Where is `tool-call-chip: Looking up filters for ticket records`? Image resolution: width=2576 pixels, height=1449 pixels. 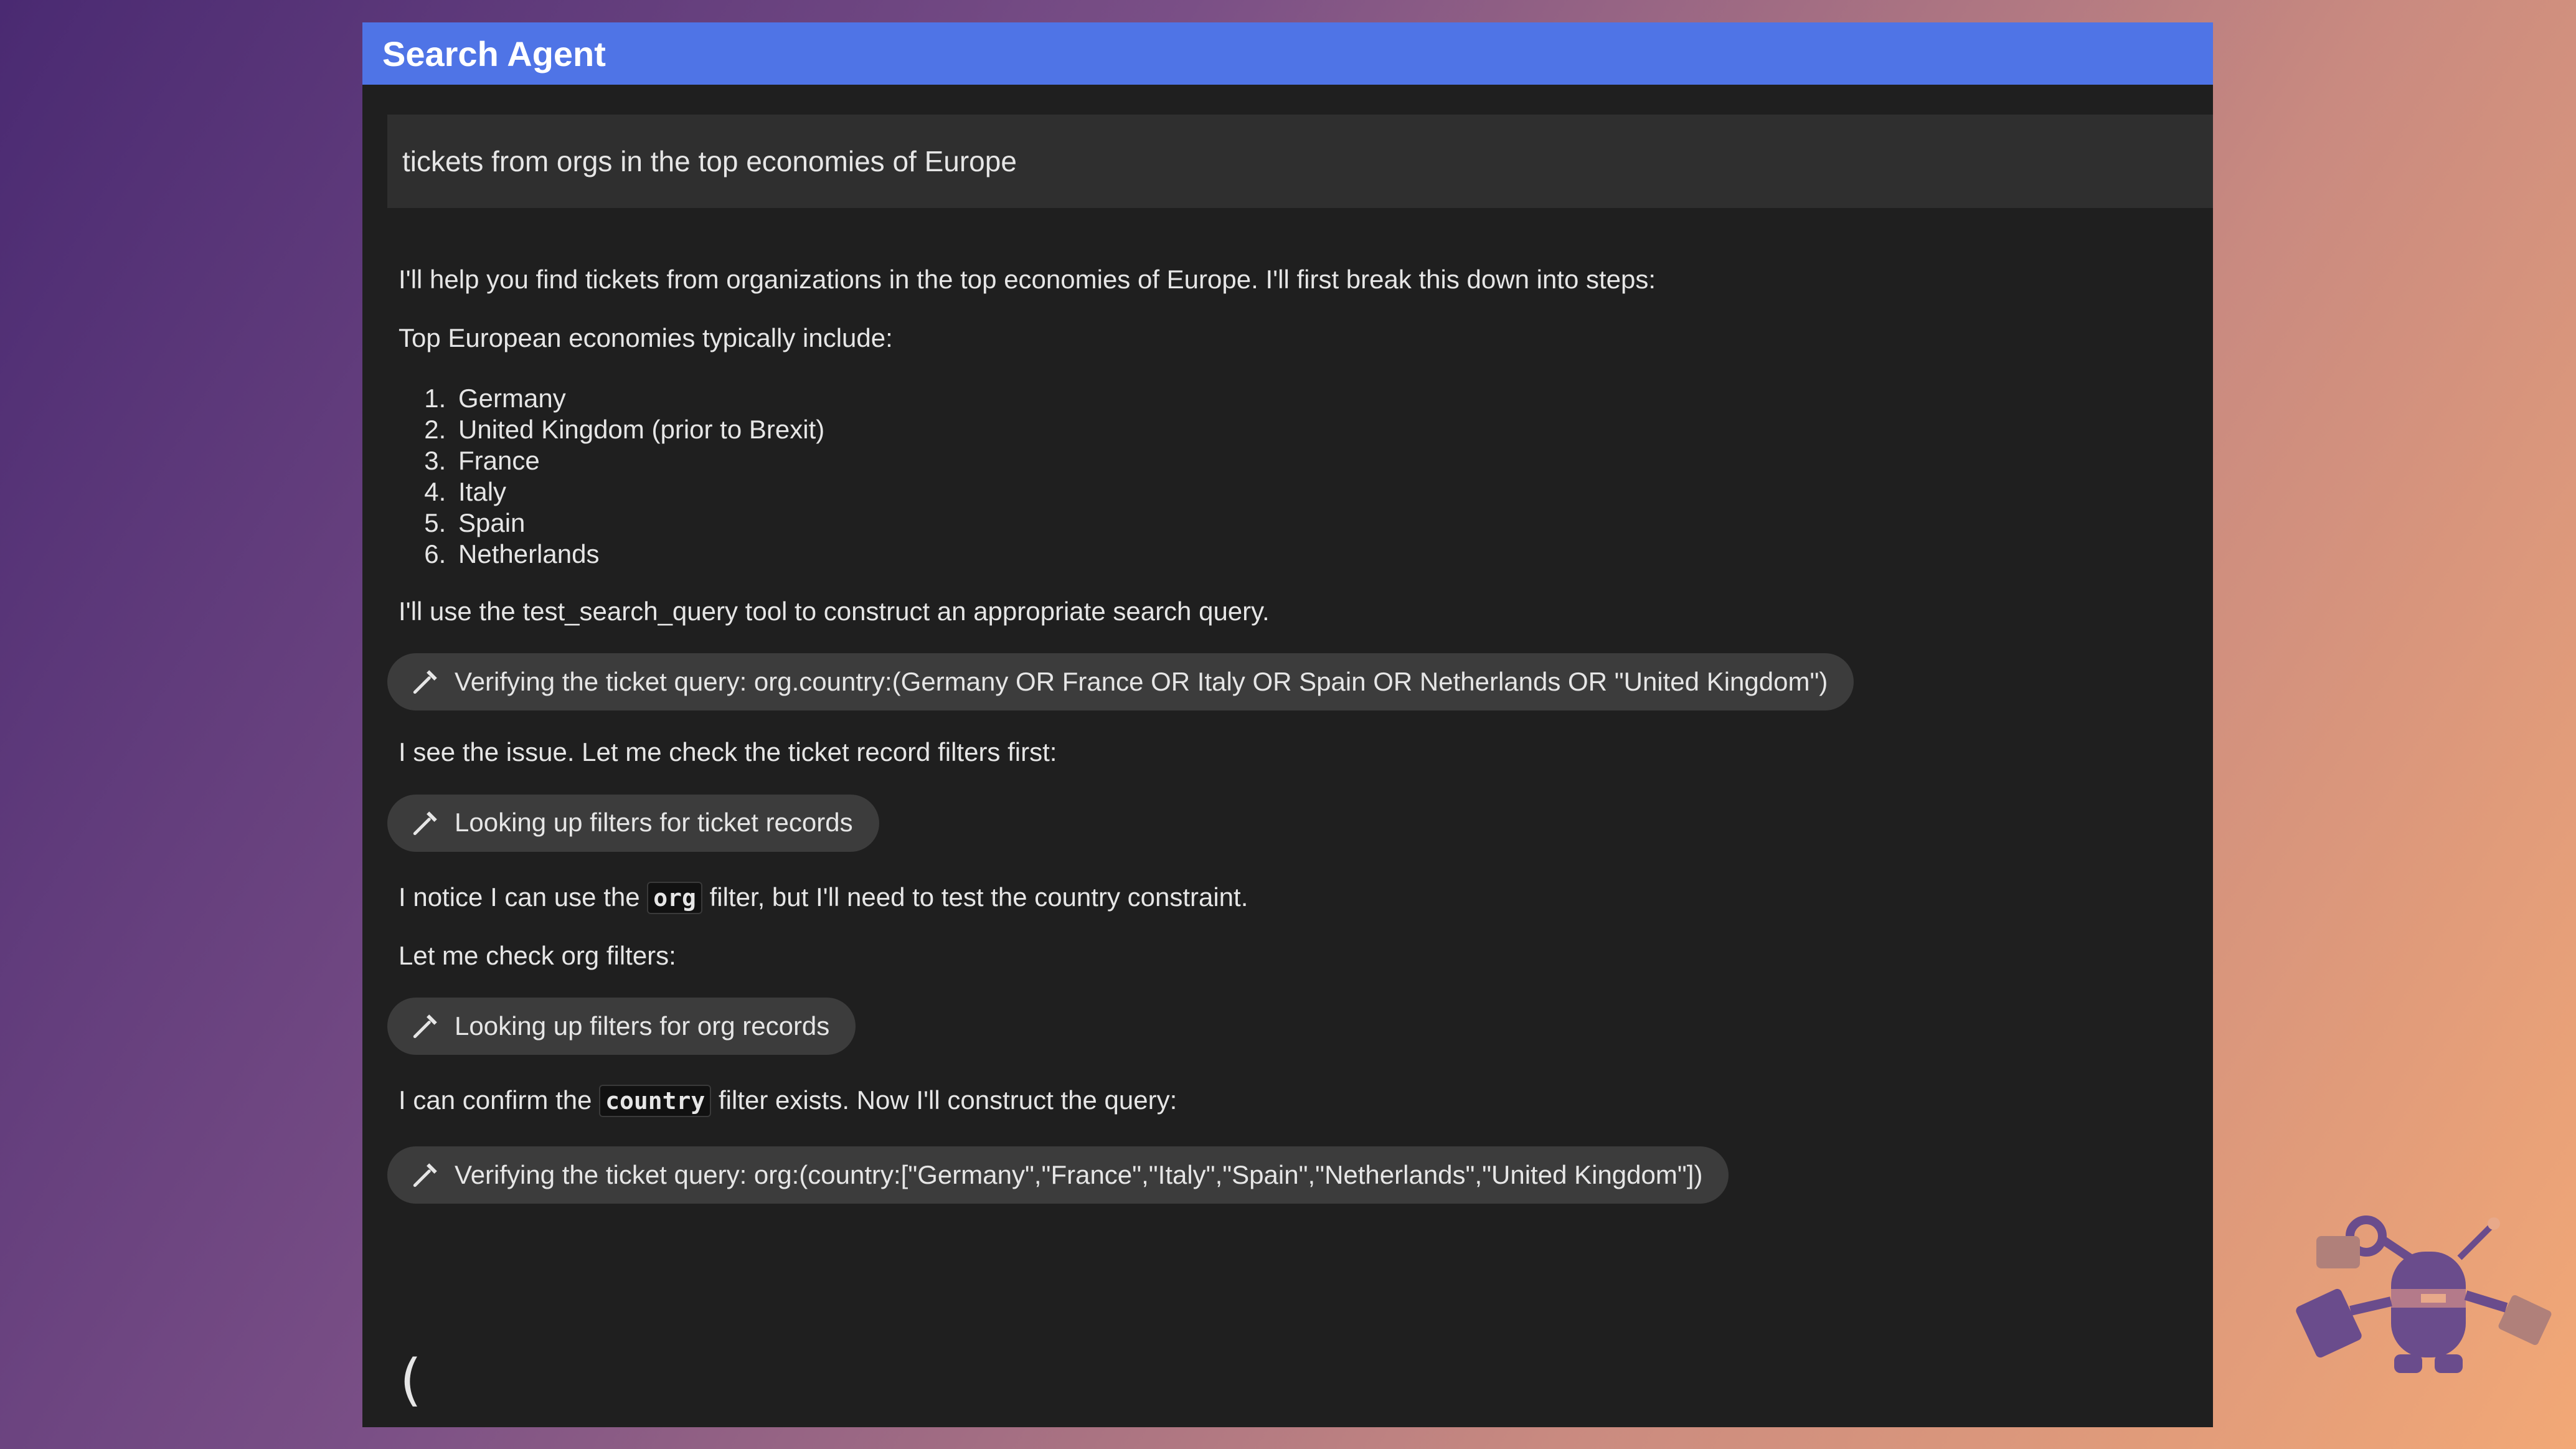 tool-call-chip: Looking up filters for ticket records is located at coordinates (633, 823).